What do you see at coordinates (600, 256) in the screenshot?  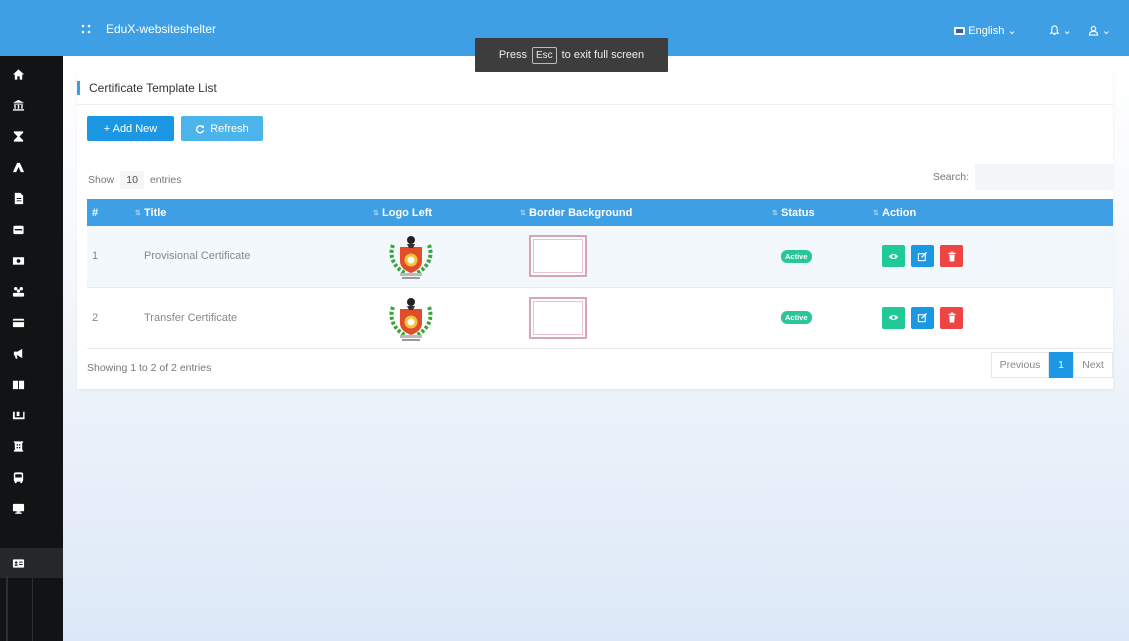 I see `table-row: 1 Provisional Certificate Active` at bounding box center [600, 256].